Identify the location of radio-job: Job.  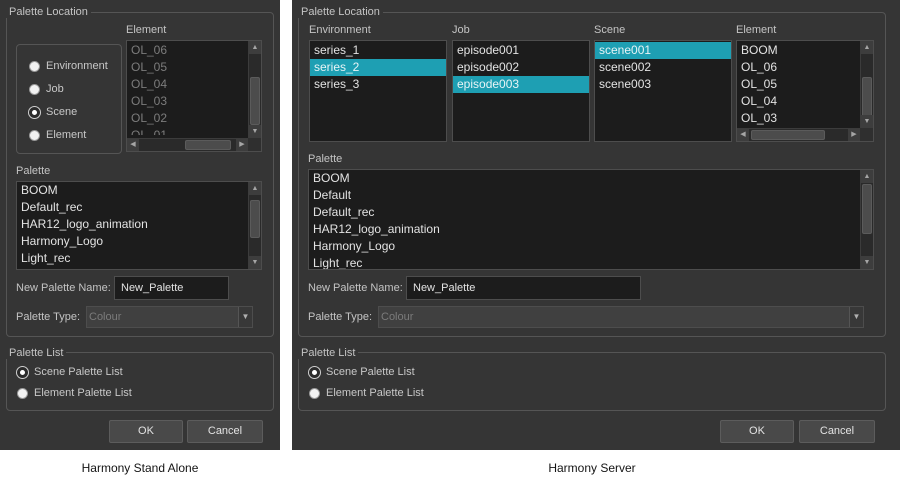
(46, 89).